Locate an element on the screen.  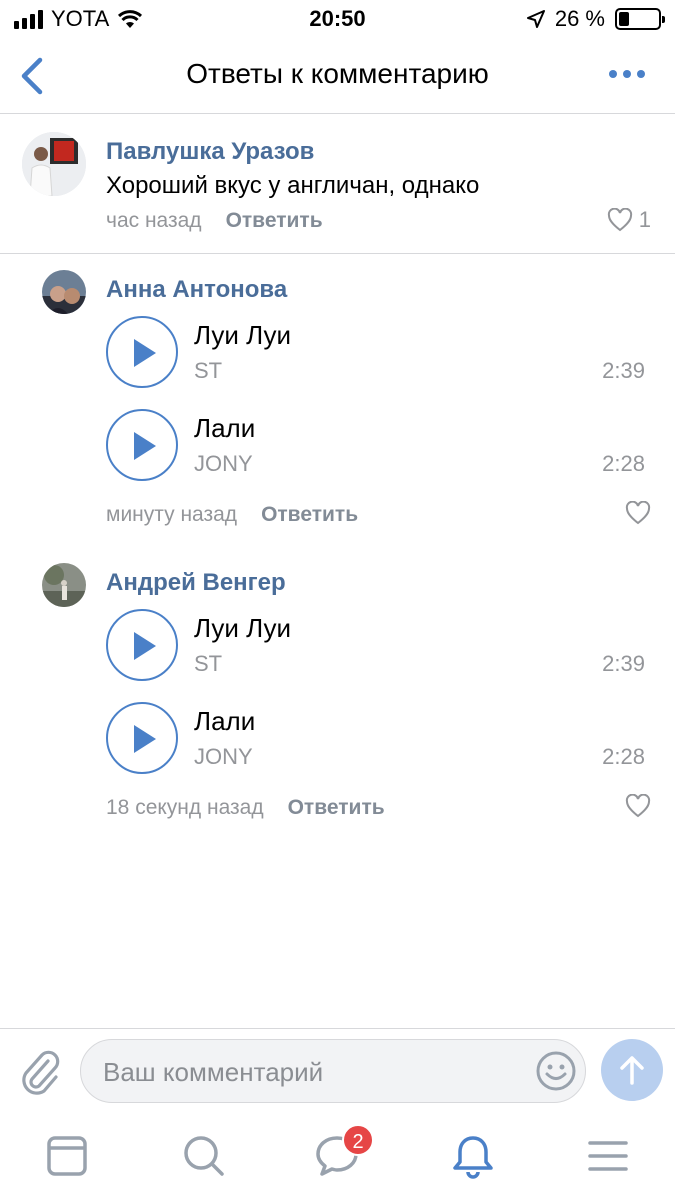
status-bar: YOTA 20:50 26 % is located at coordinates (337, 20).